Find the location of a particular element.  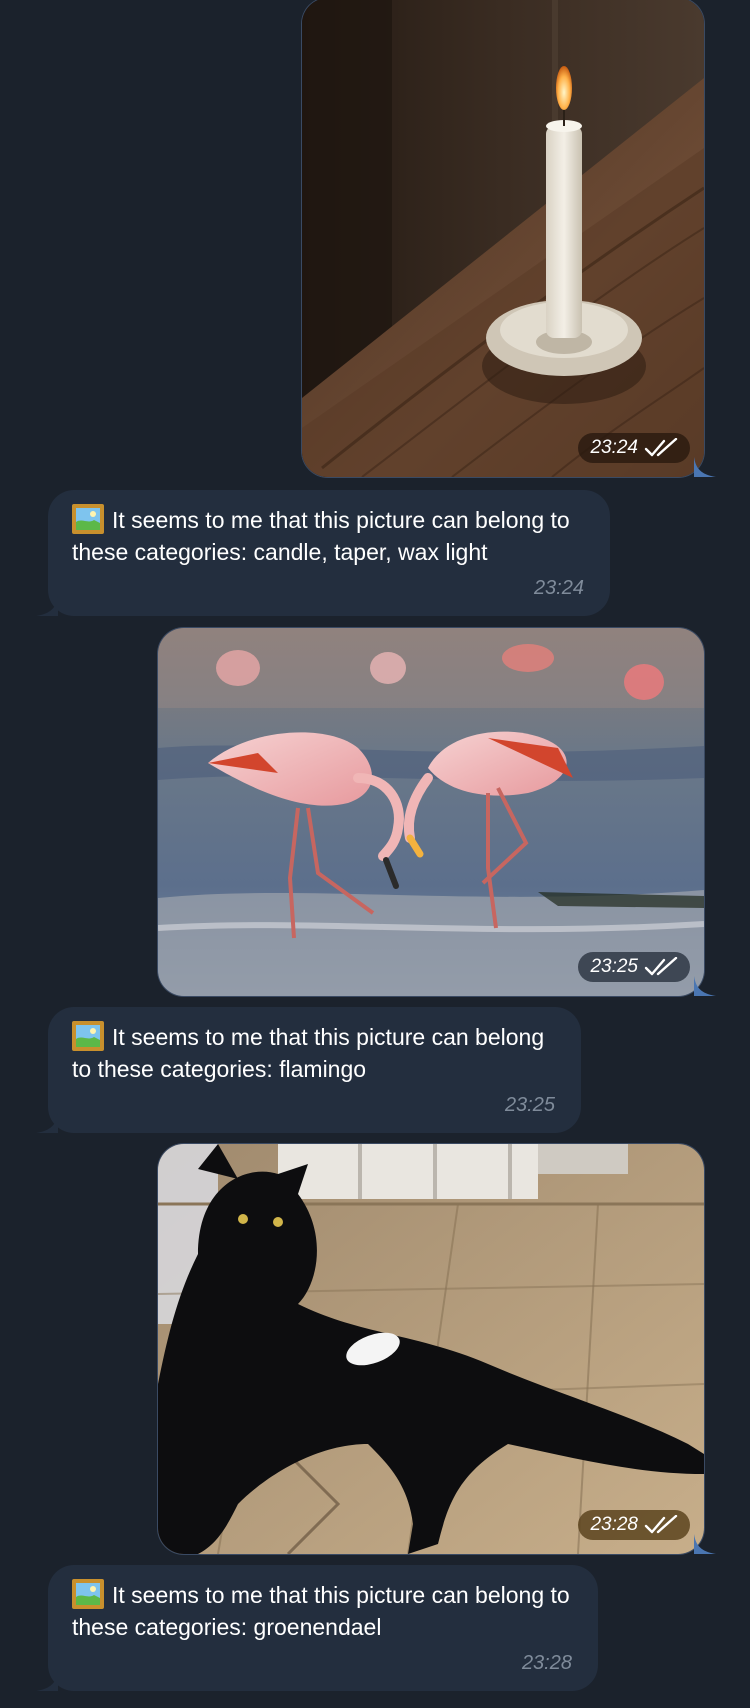

candle-photo is located at coordinates (503, 238).